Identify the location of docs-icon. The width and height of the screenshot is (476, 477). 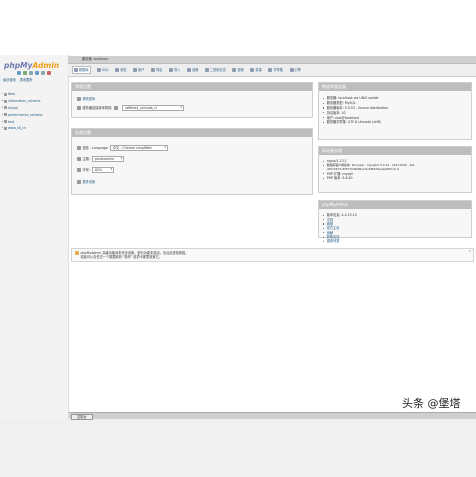
(31, 73).